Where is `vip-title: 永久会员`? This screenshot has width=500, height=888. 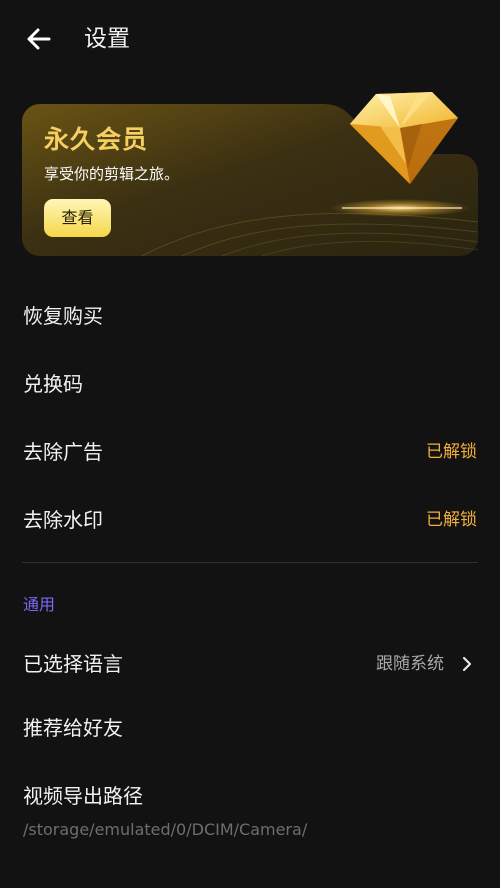 vip-title: 永久会员 is located at coordinates (96, 139).